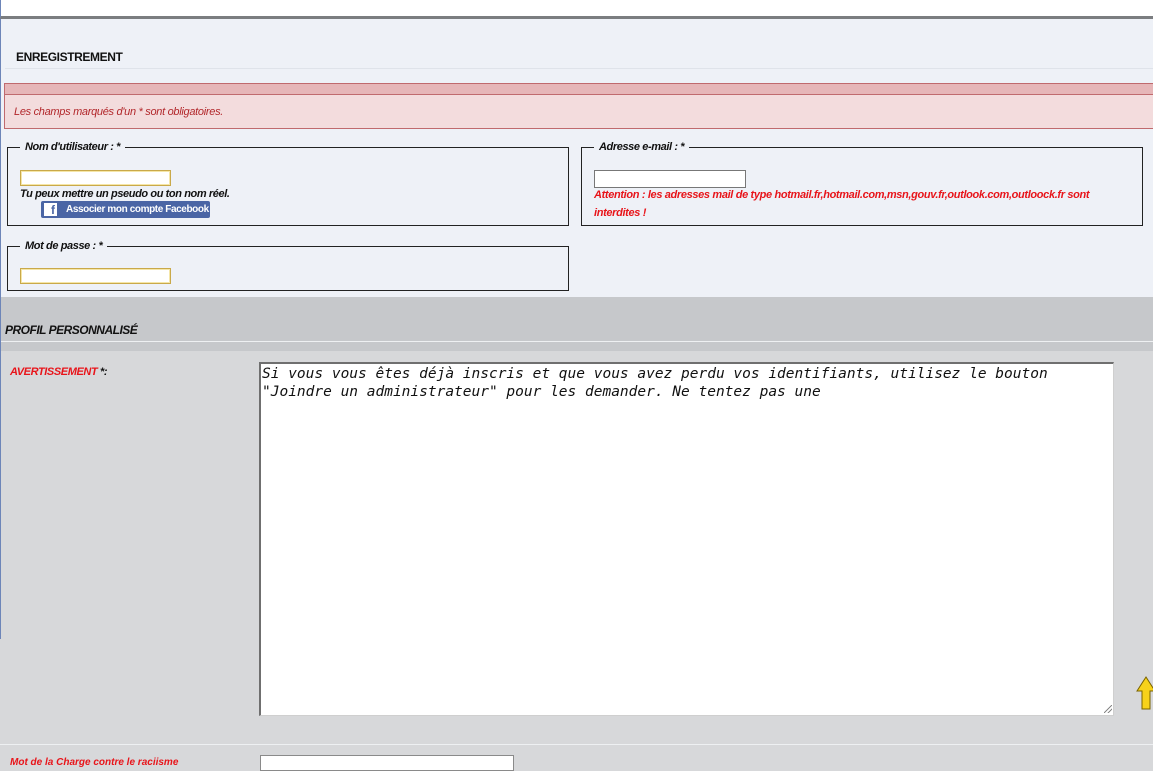  Describe the element at coordinates (576, 9) in the screenshot. I see `top-strip` at that location.